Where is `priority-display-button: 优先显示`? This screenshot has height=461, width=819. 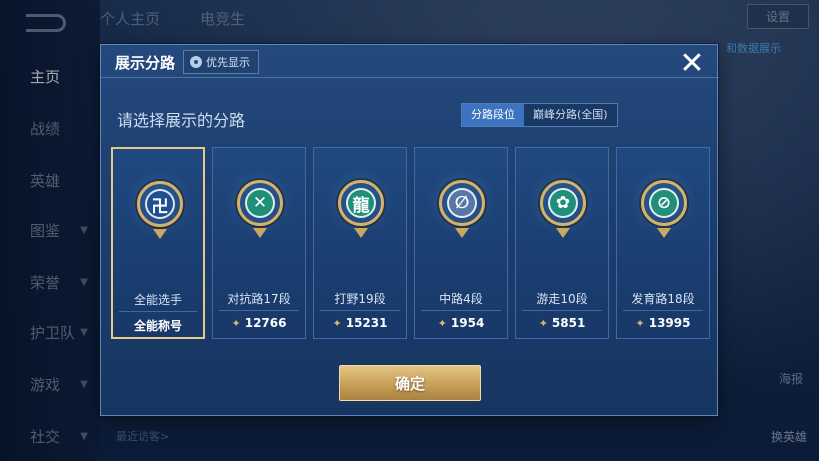 priority-display-button: 优先显示 is located at coordinates (221, 62).